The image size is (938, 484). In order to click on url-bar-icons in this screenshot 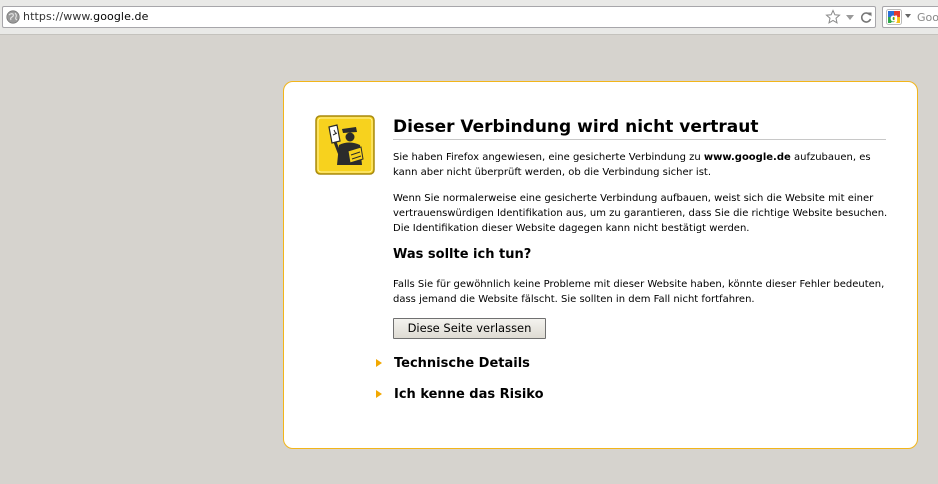, I will do `click(849, 17)`.